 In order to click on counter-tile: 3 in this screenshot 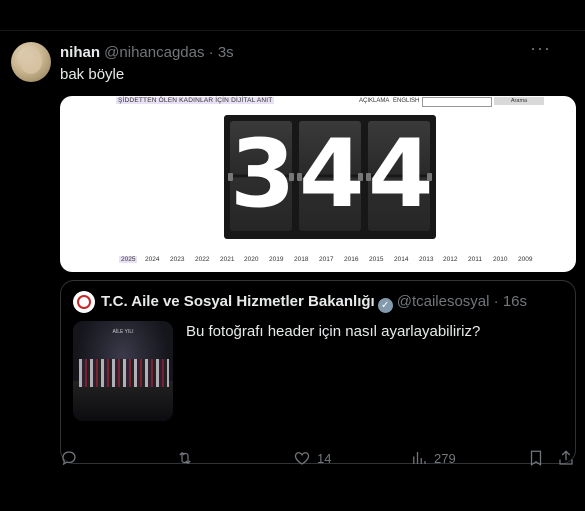, I will do `click(262, 175)`.